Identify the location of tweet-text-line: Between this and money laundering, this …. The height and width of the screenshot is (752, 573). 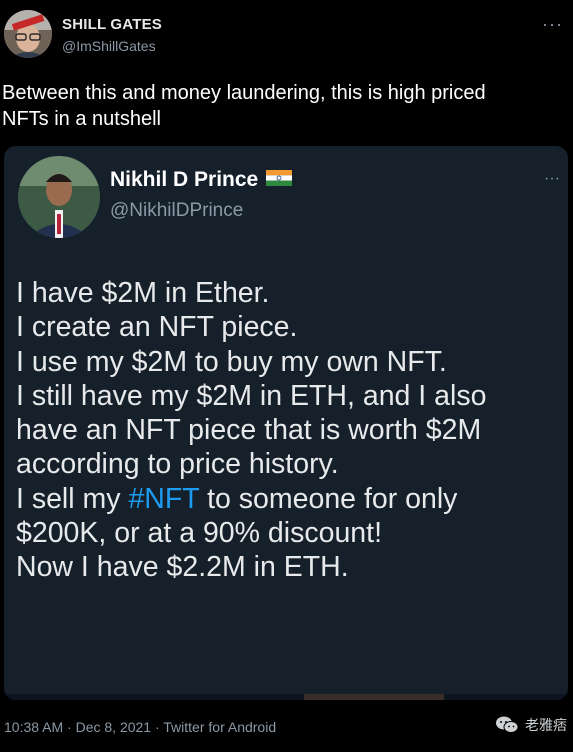
(244, 93).